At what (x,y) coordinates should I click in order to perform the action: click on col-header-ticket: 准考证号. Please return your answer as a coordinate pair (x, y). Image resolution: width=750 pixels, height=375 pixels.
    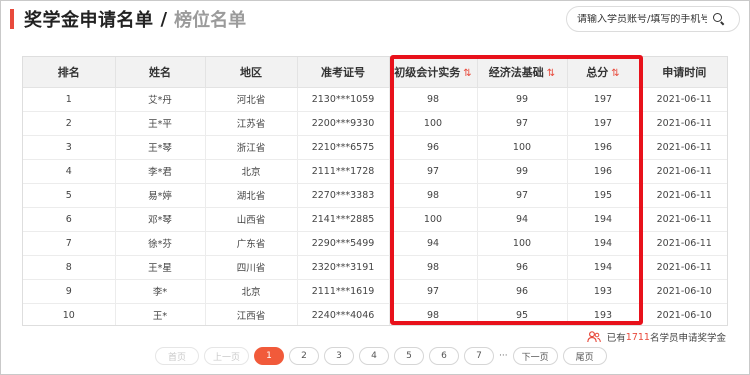
    Looking at the image, I should click on (343, 72).